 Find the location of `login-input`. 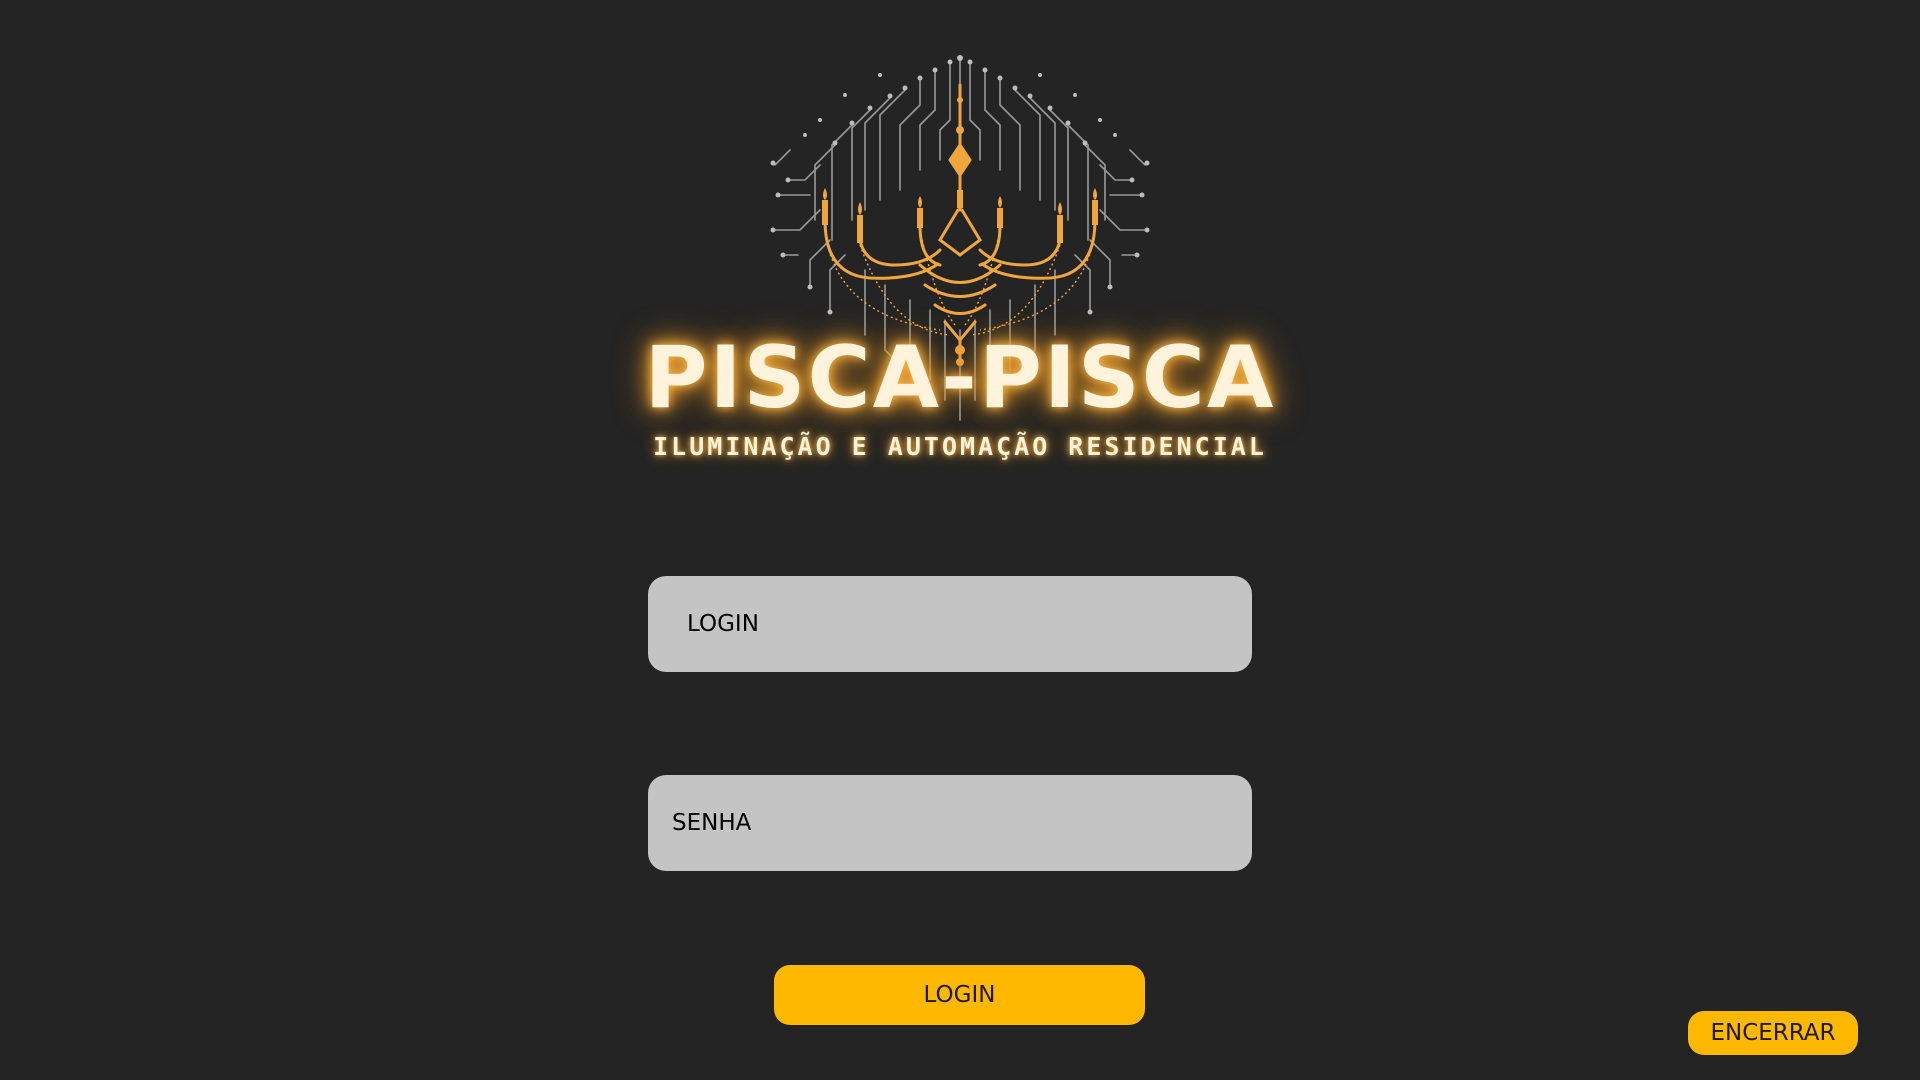

login-input is located at coordinates (950, 624).